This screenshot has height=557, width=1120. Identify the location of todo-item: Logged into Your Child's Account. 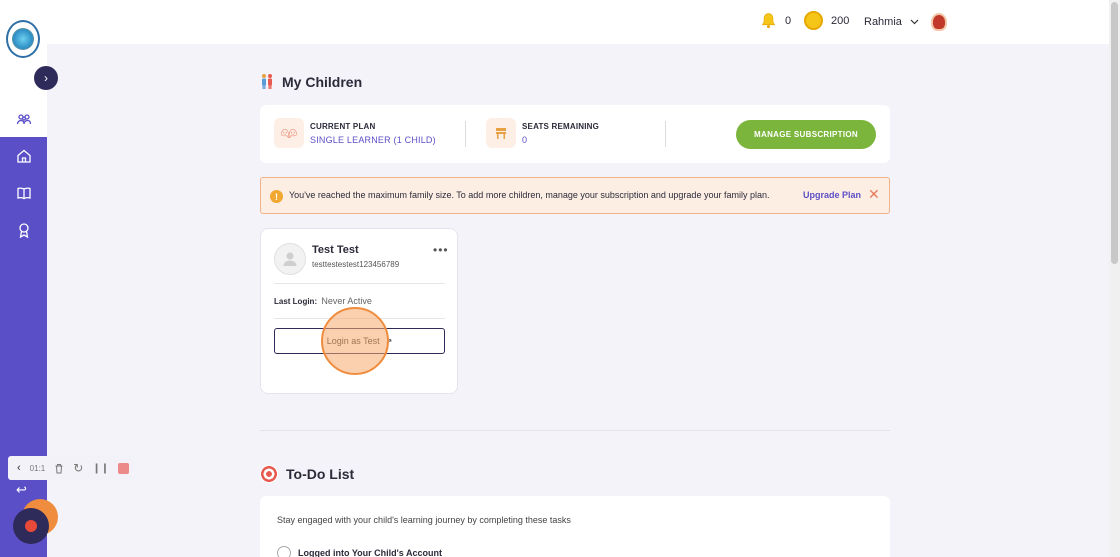
(359, 551).